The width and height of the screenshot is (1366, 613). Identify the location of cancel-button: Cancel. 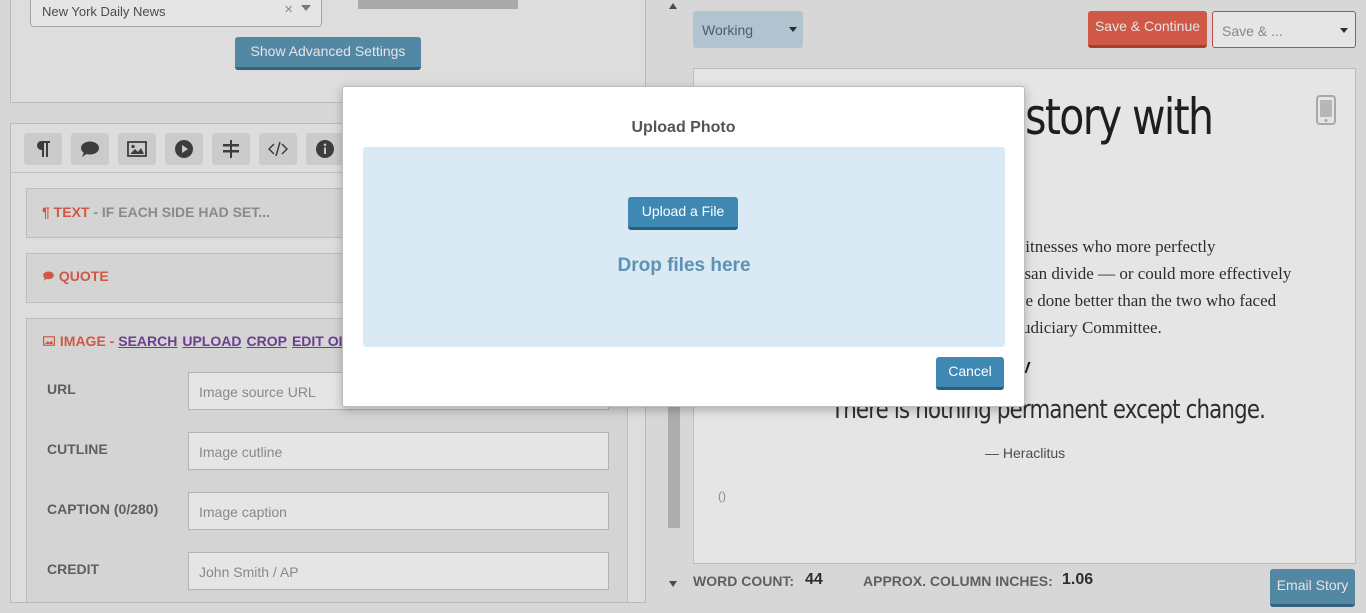
(970, 373).